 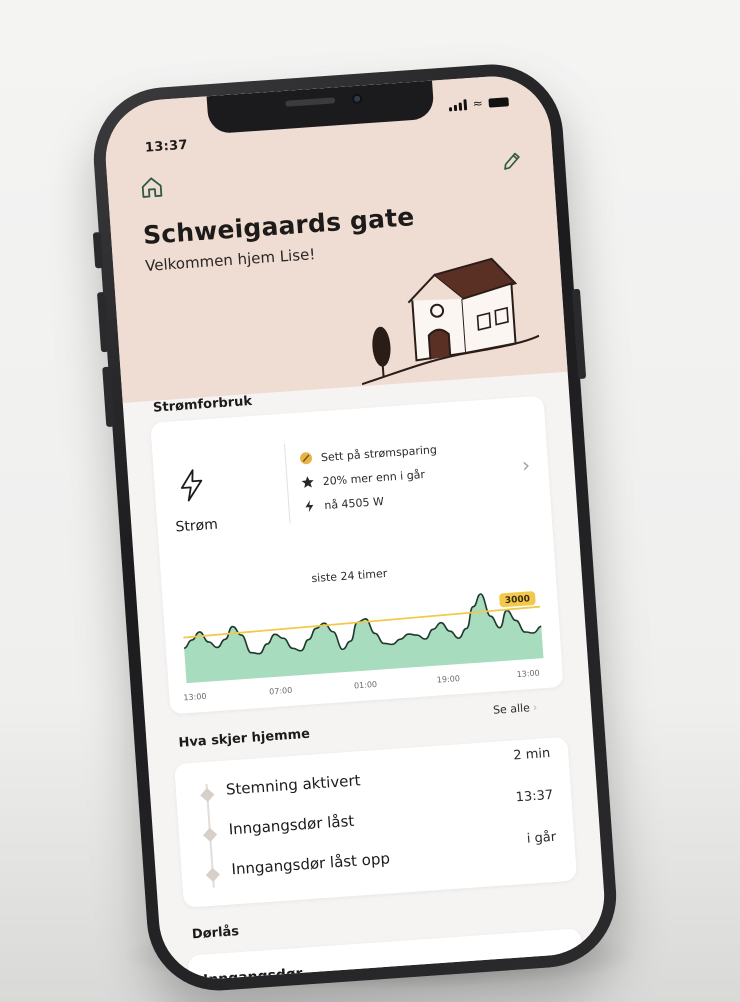 I want to click on door-name: Inngangsdør, so click(x=253, y=974).